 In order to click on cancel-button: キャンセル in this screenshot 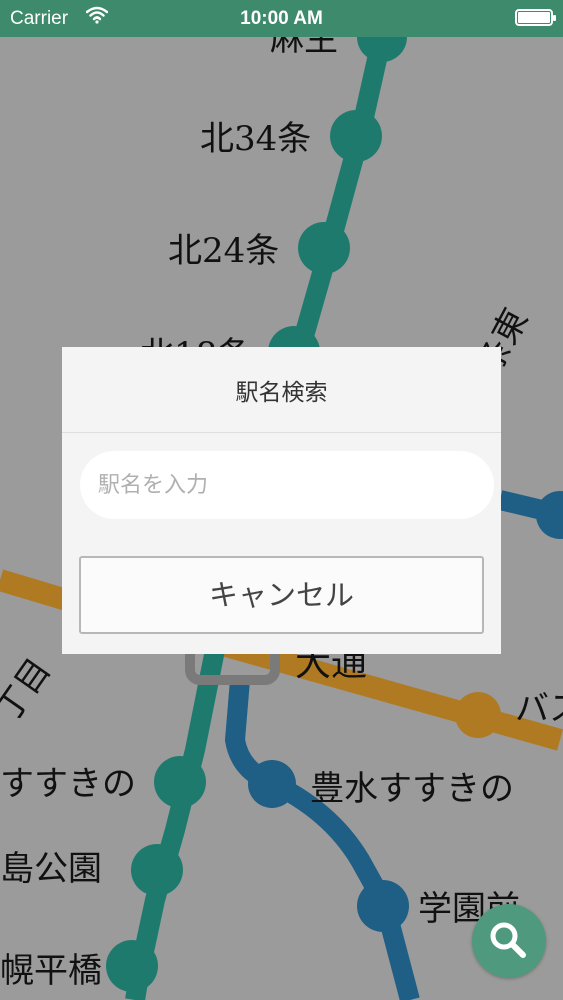, I will do `click(281, 595)`.